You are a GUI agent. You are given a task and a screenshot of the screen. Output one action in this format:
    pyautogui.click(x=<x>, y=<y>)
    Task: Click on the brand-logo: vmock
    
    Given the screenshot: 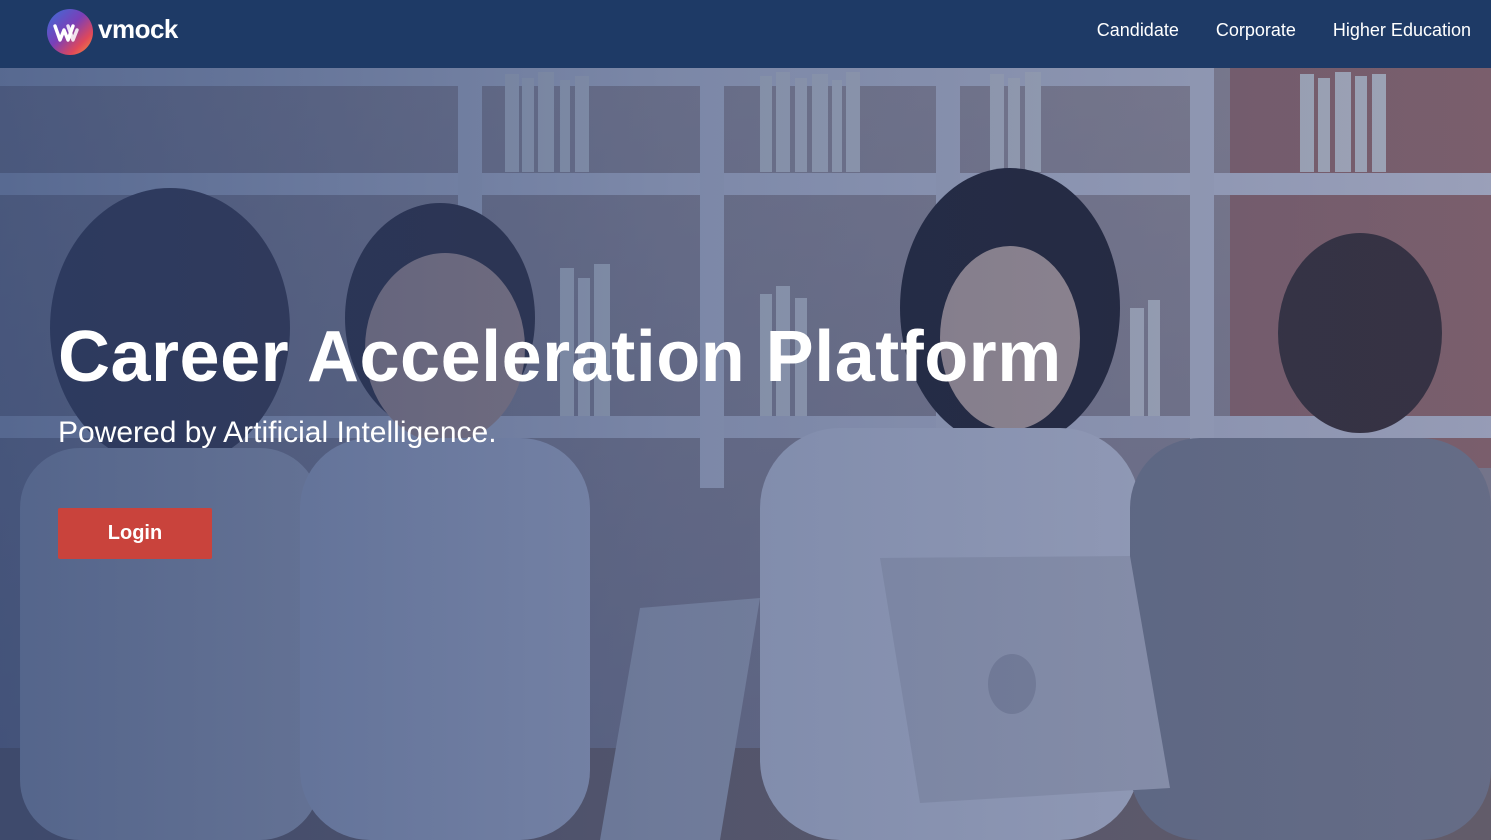 What is the action you would take?
    pyautogui.click(x=112, y=32)
    